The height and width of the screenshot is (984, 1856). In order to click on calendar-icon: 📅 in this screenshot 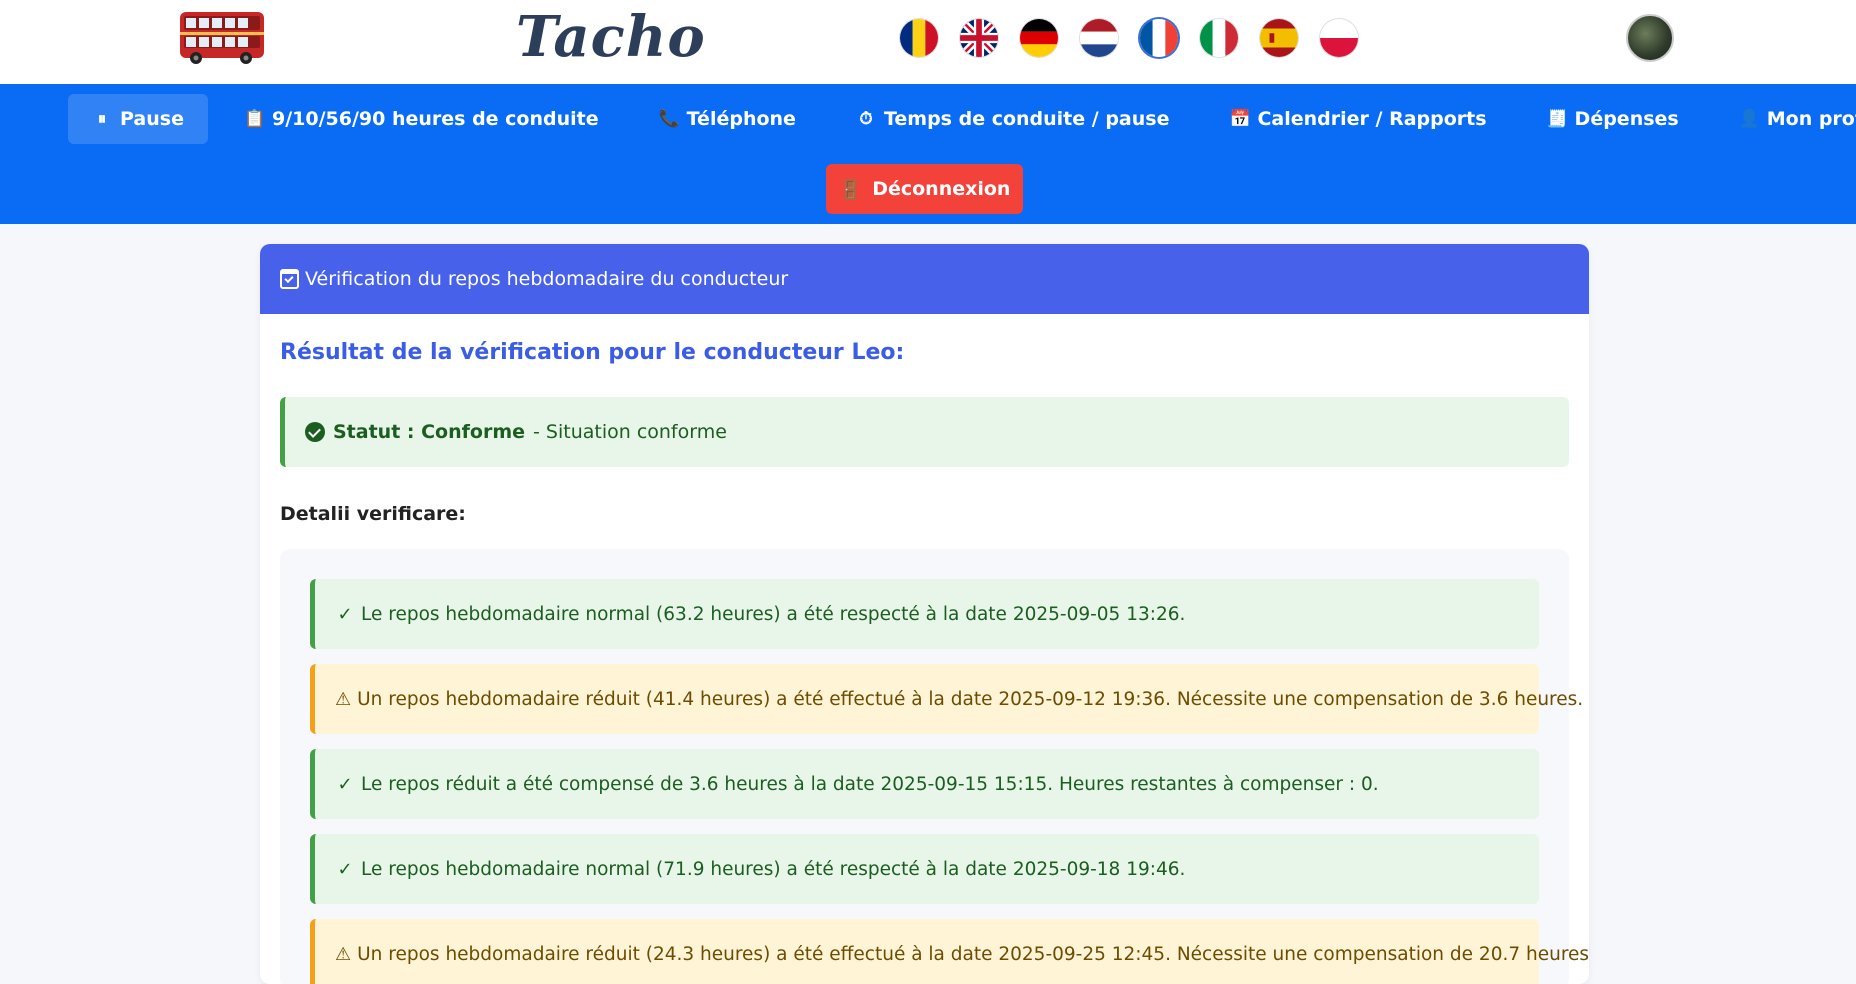, I will do `click(1240, 119)`.